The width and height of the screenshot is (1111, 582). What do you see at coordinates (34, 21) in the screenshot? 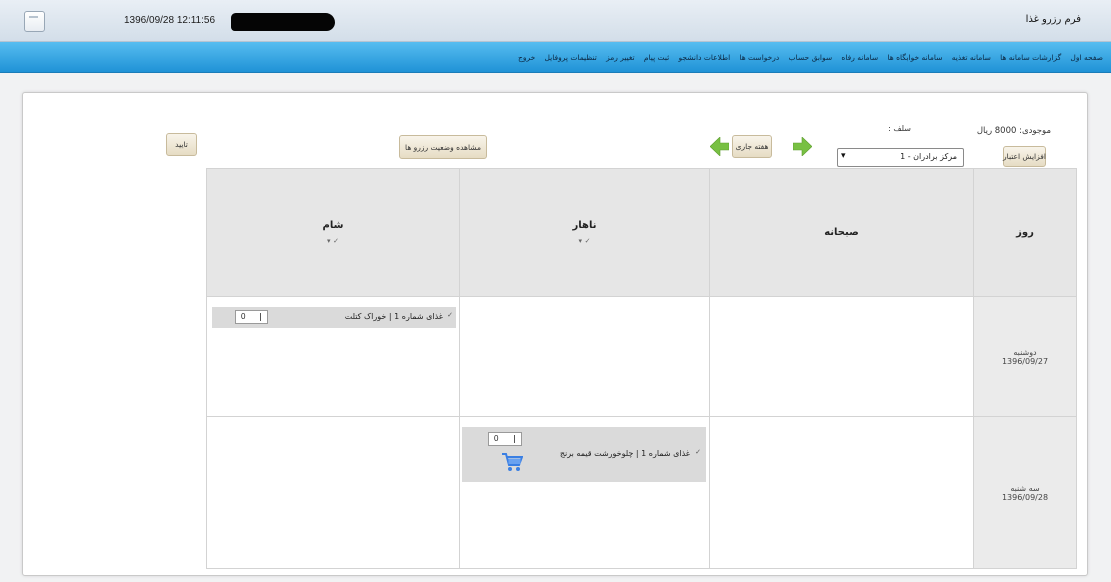
I see `app-window-icon` at bounding box center [34, 21].